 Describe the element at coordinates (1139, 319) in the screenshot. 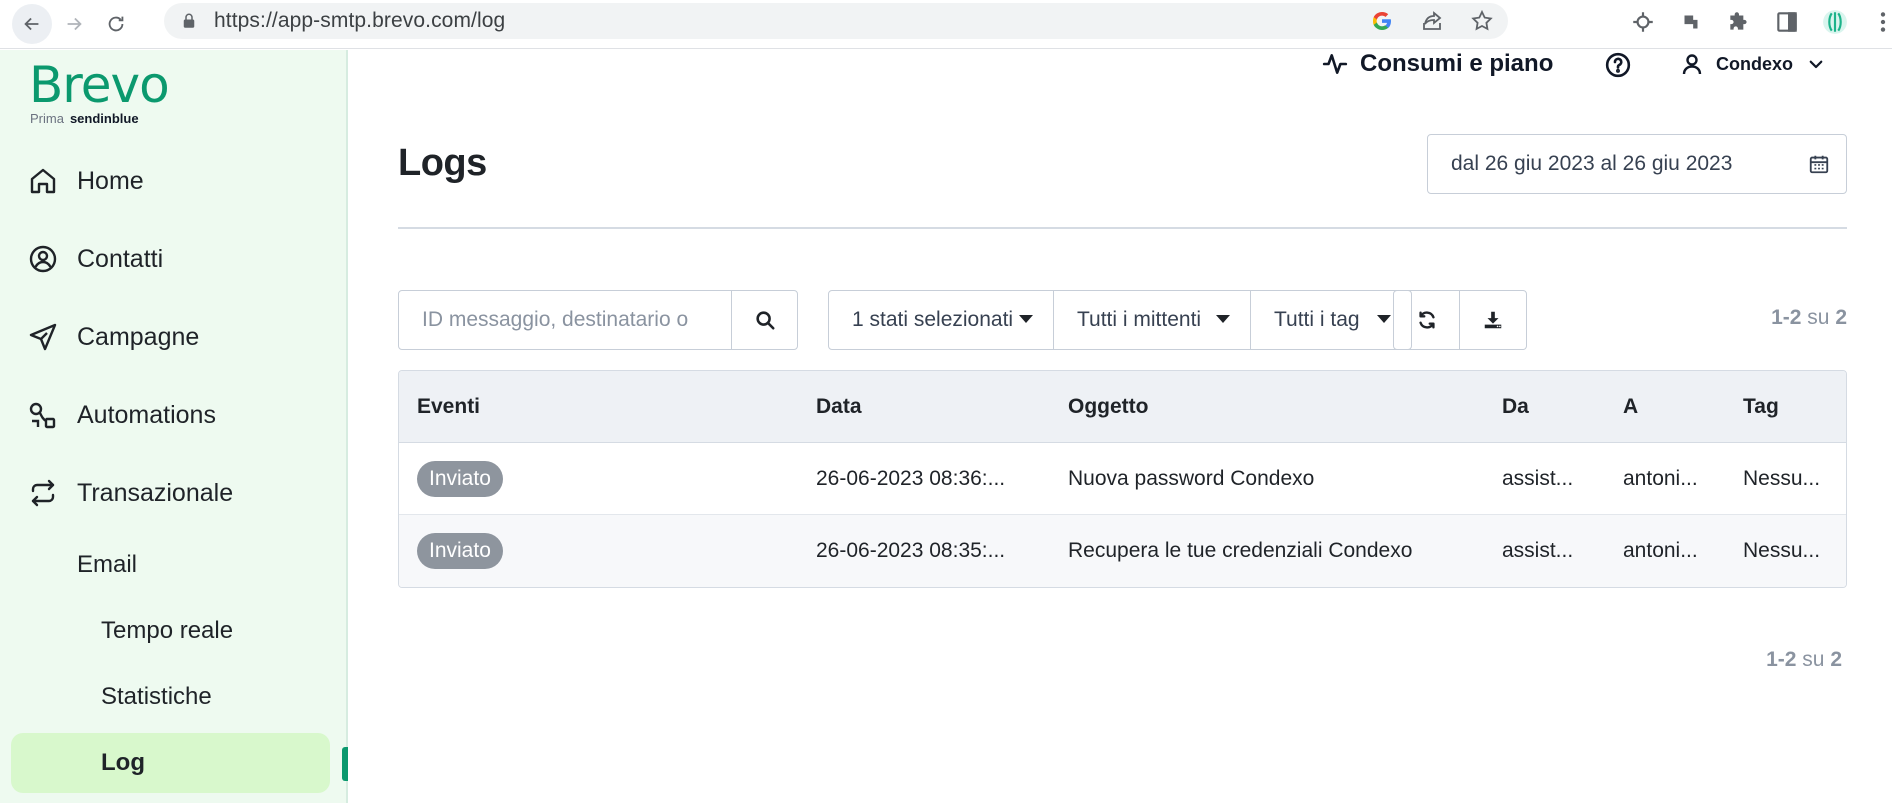

I see `sender-filter-value: Tutti i mittenti` at that location.